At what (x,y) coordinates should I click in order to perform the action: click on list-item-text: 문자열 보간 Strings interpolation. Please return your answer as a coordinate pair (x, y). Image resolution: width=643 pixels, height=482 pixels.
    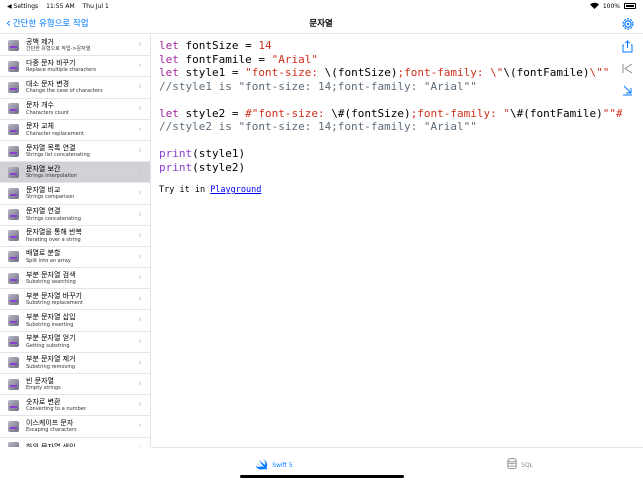
    Looking at the image, I should click on (51, 172).